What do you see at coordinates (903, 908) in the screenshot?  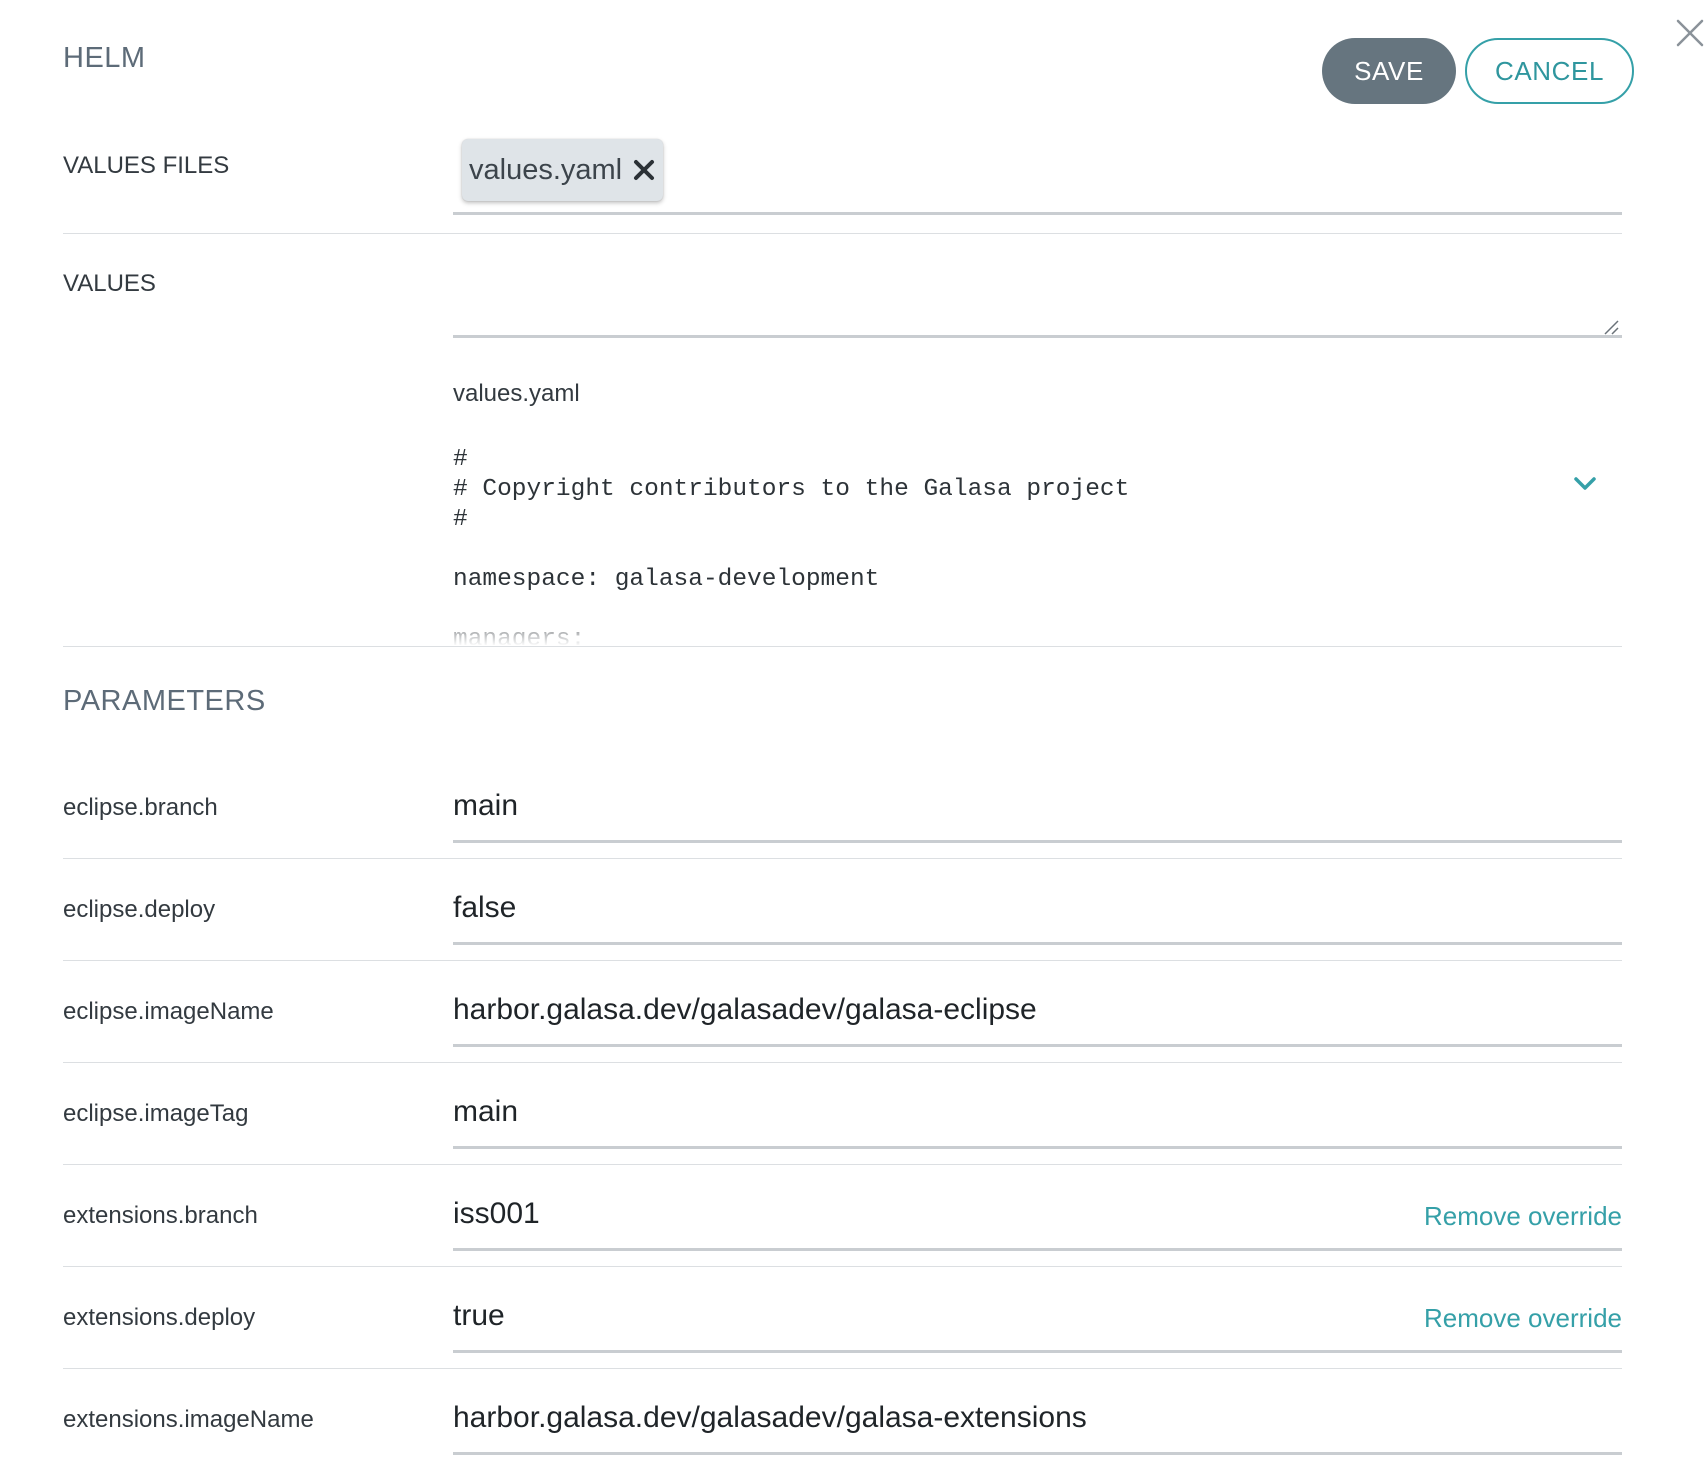 I see `param-input-eclipse-deploy` at bounding box center [903, 908].